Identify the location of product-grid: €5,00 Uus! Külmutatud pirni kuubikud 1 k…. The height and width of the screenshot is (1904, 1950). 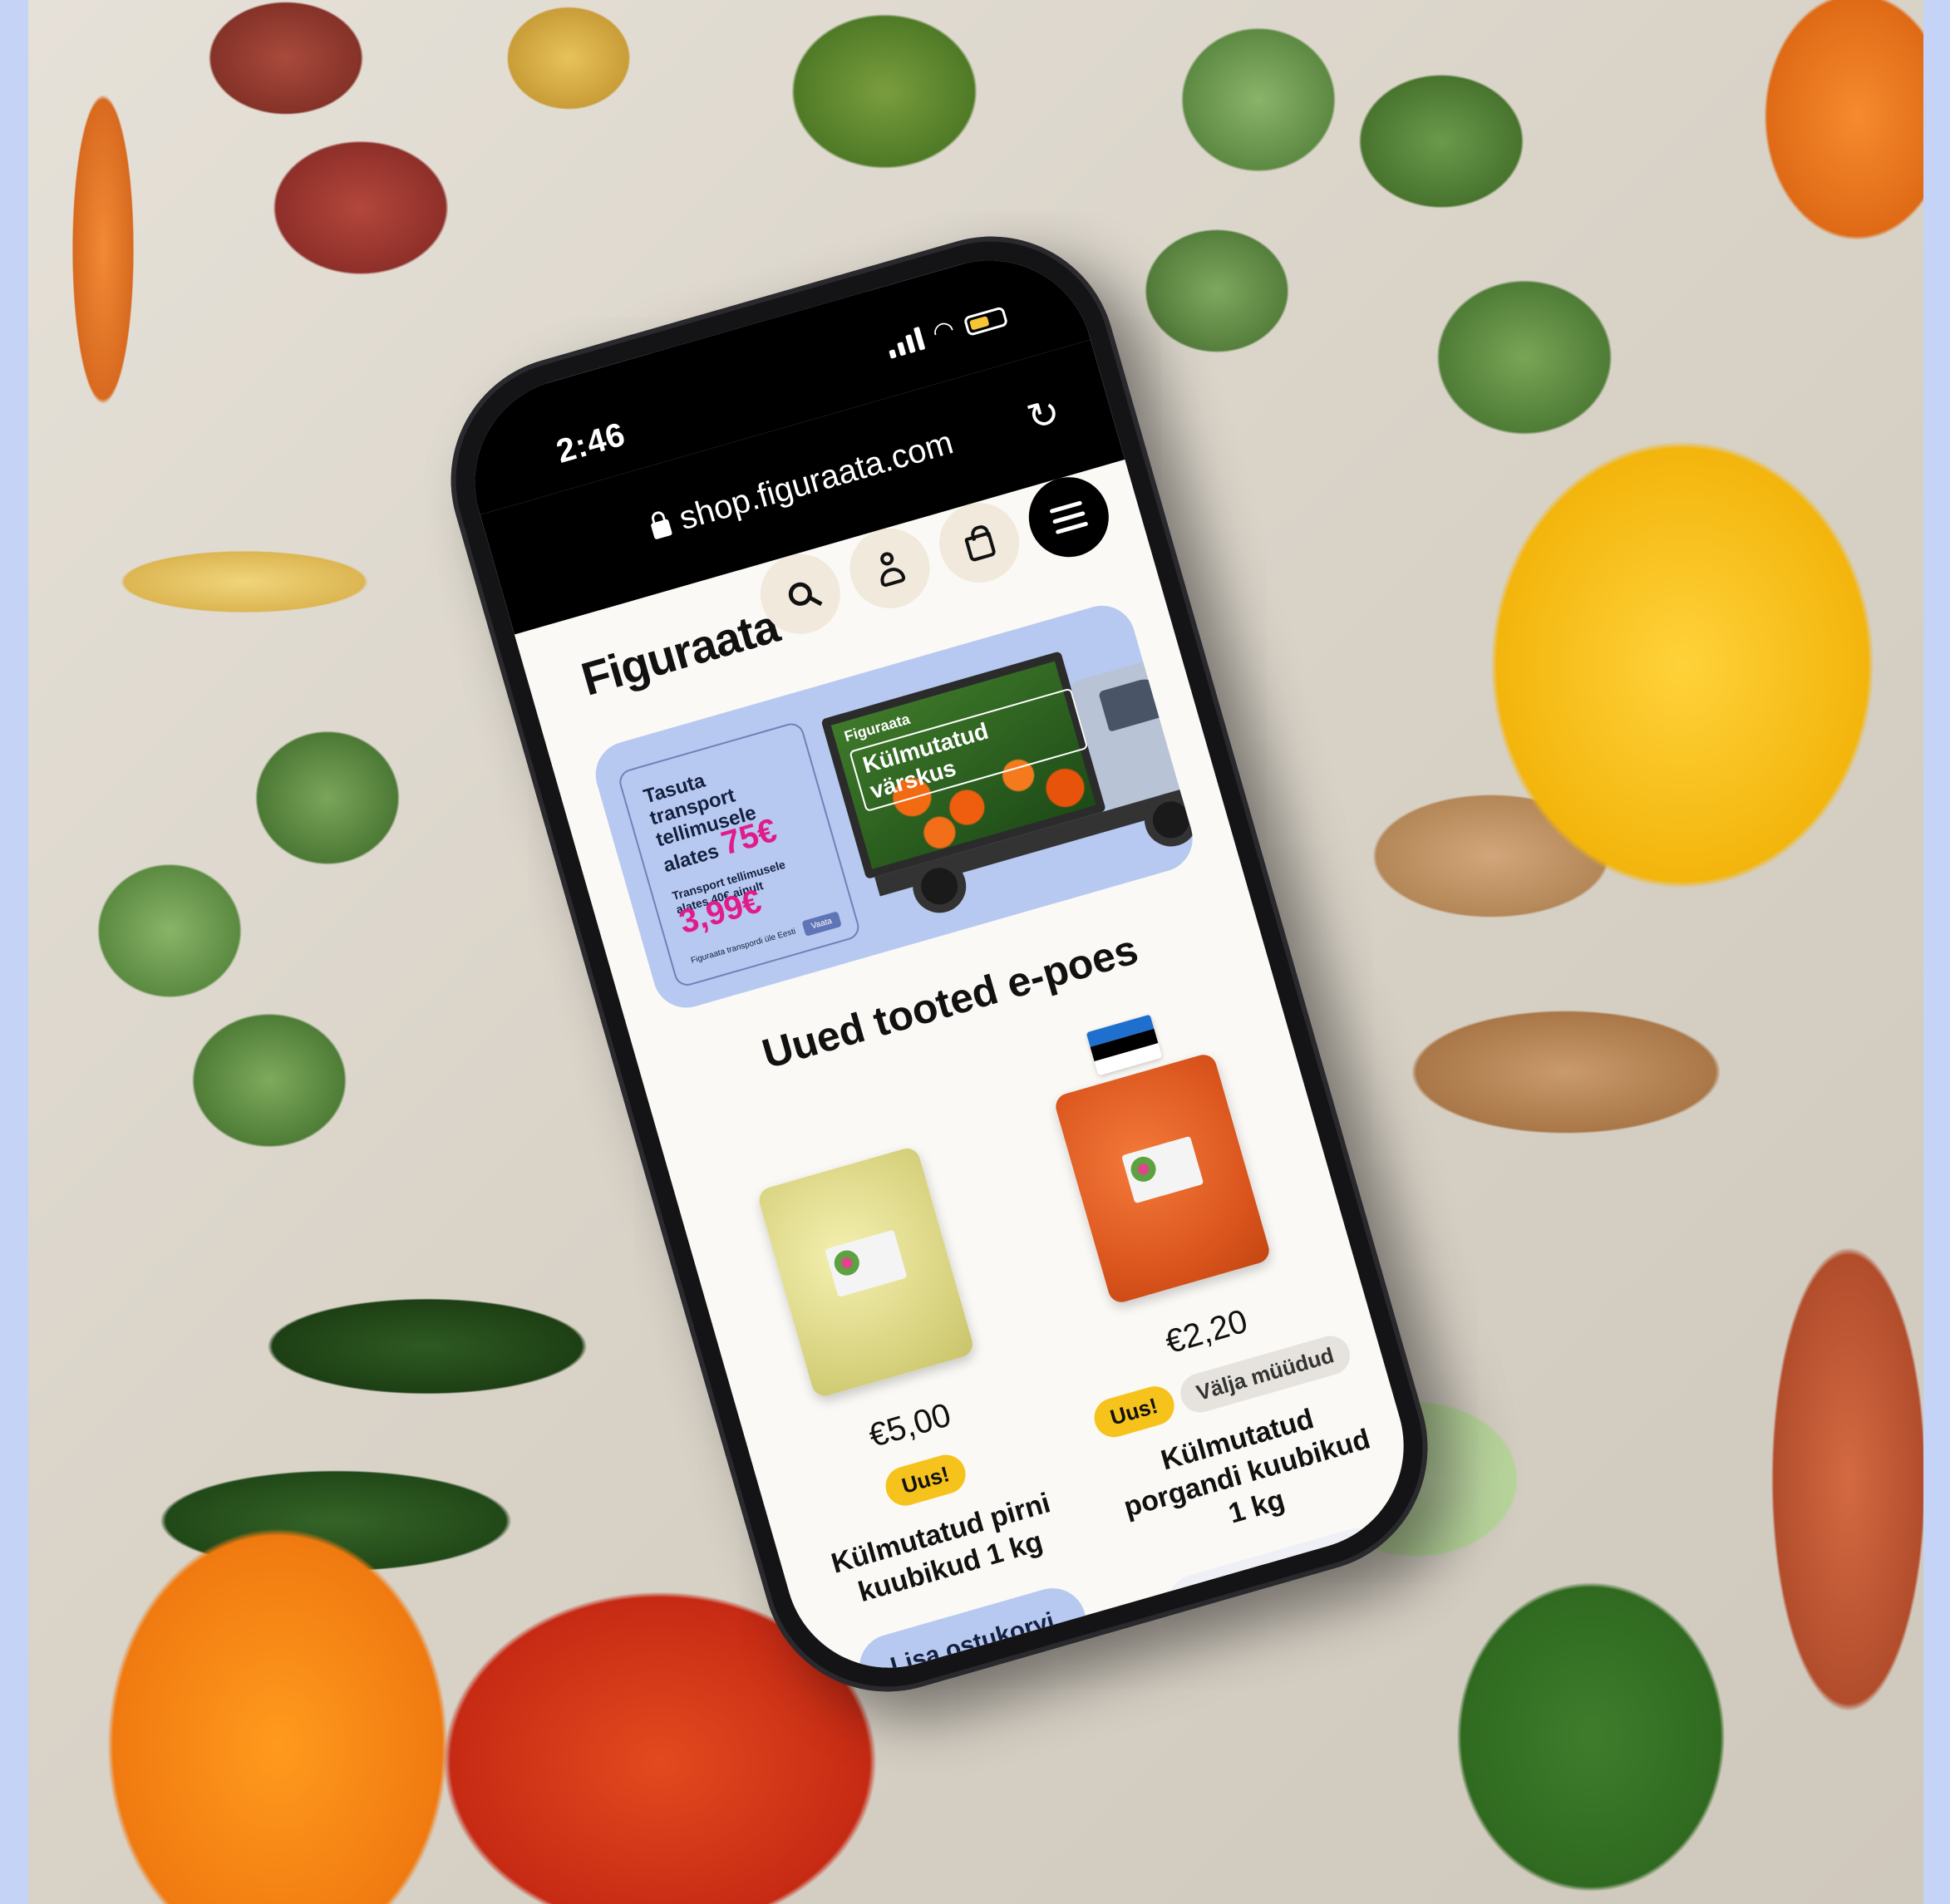
(1044, 1339).